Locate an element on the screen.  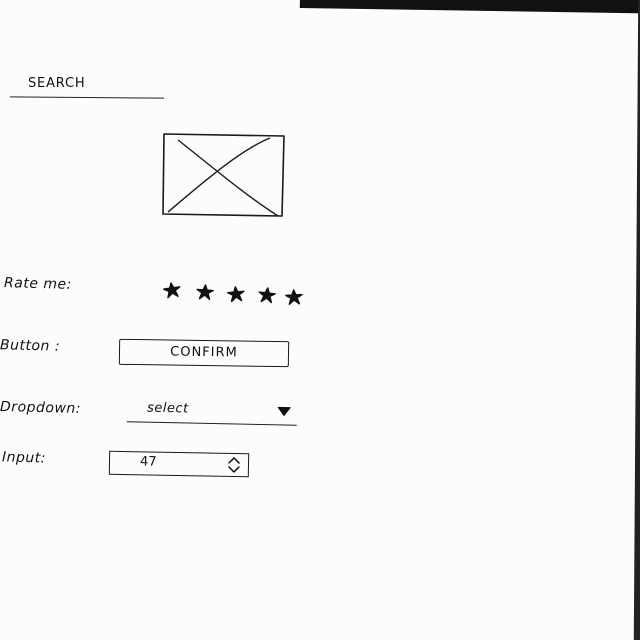
rate-label: Rate me: is located at coordinates (38, 284).